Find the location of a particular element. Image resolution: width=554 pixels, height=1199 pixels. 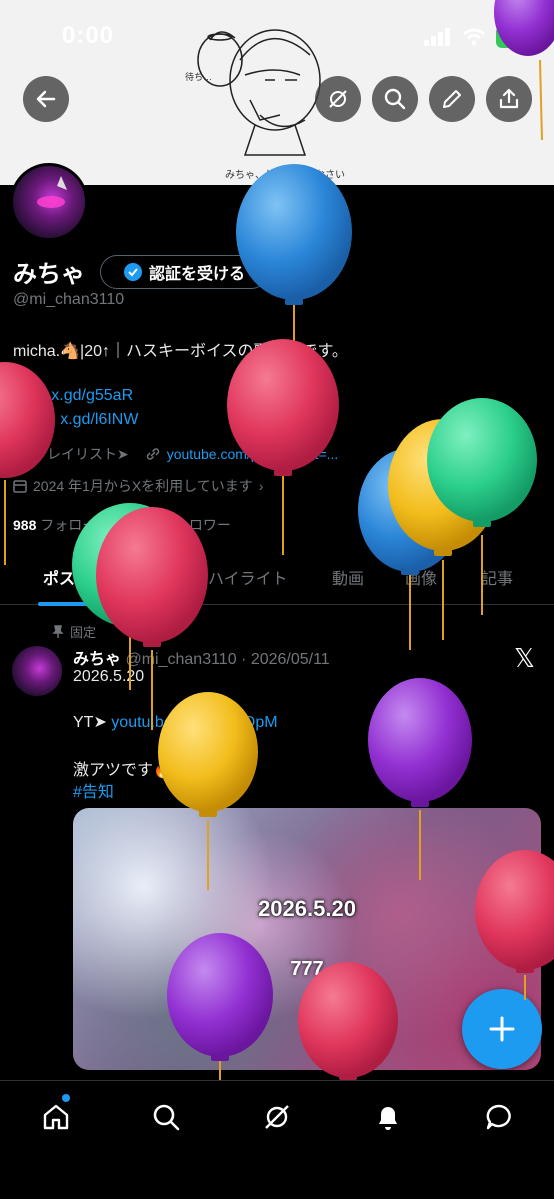

tab-replies: 返信 is located at coordinates (146, 577).